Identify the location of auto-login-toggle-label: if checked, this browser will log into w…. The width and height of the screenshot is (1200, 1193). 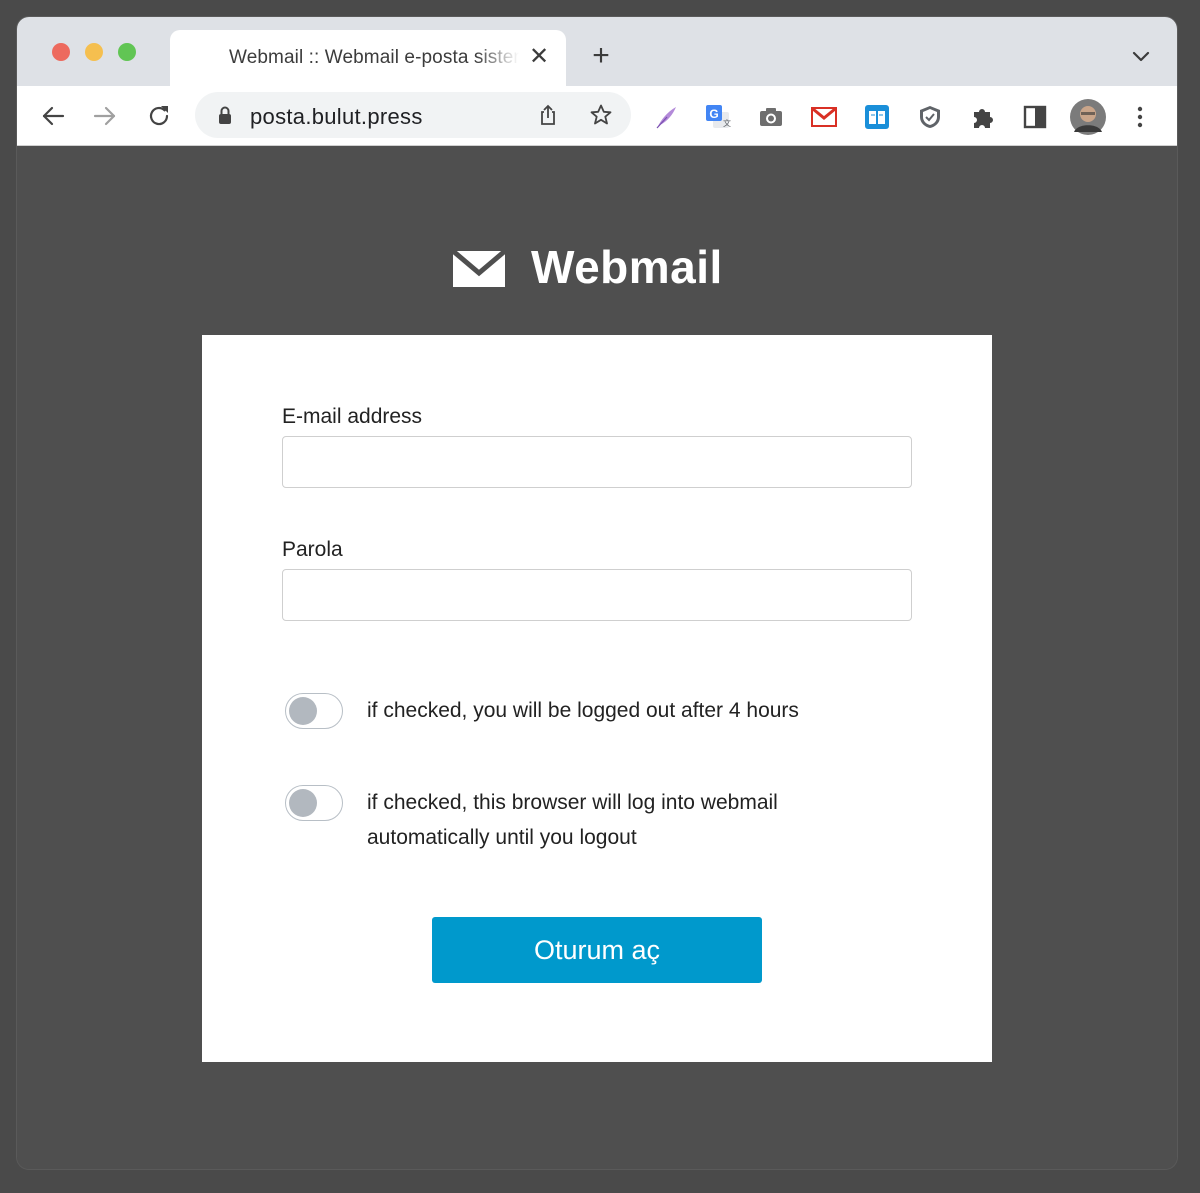
(572, 820).